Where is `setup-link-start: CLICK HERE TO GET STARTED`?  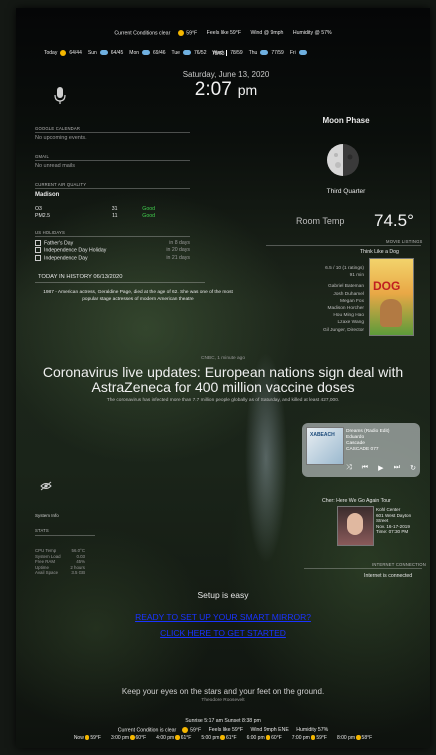
setup-link-start: CLICK HERE TO GET STARTED is located at coordinates (223, 633).